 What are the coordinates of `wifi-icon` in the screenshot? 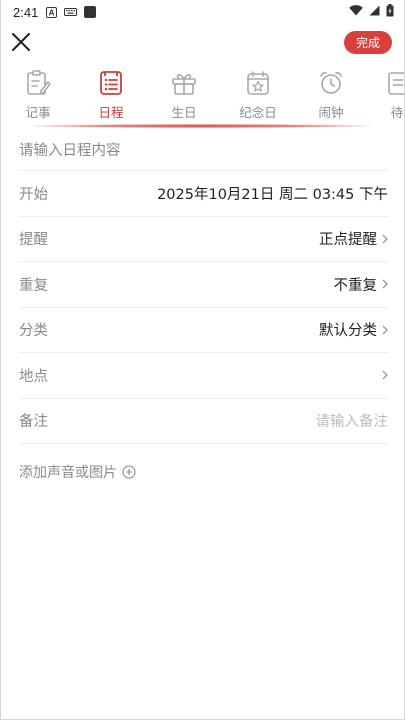 It's located at (356, 12).